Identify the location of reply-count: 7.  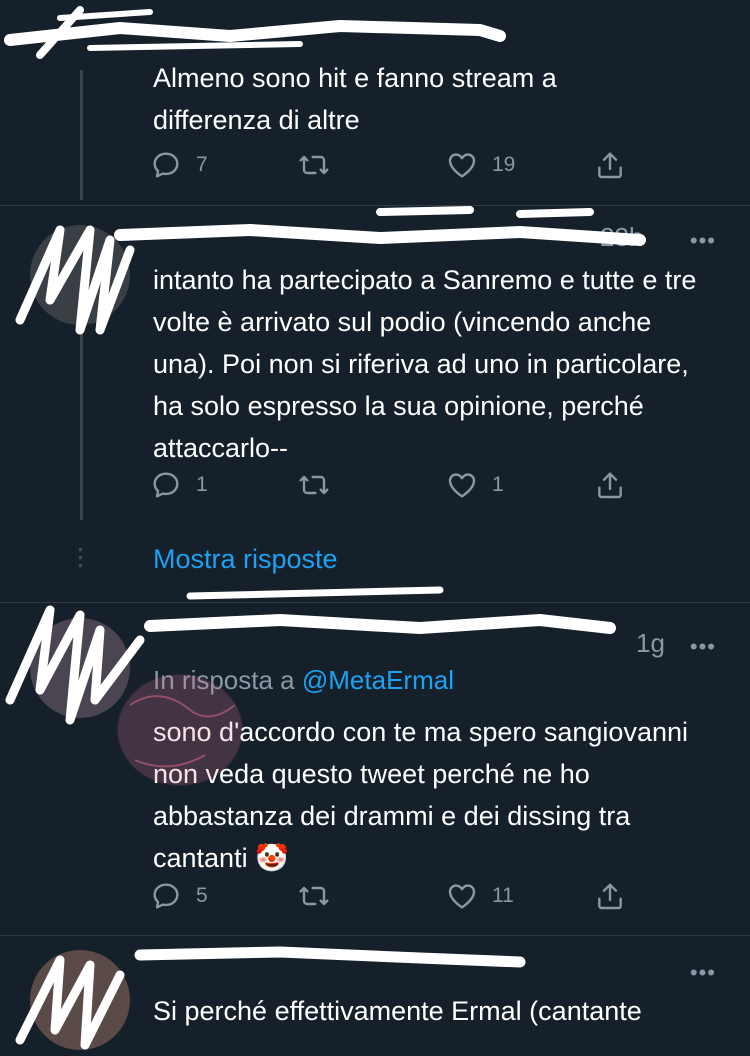
(202, 164).